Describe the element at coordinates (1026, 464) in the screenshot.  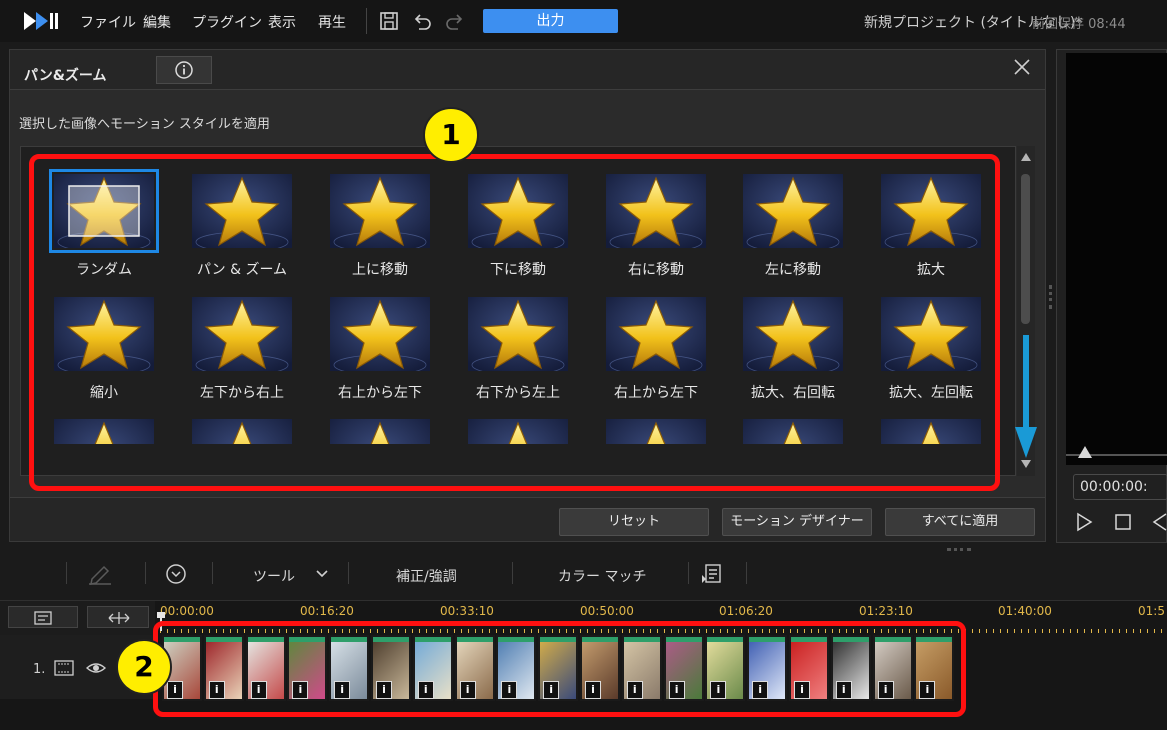
I see `scroll-down-icon` at that location.